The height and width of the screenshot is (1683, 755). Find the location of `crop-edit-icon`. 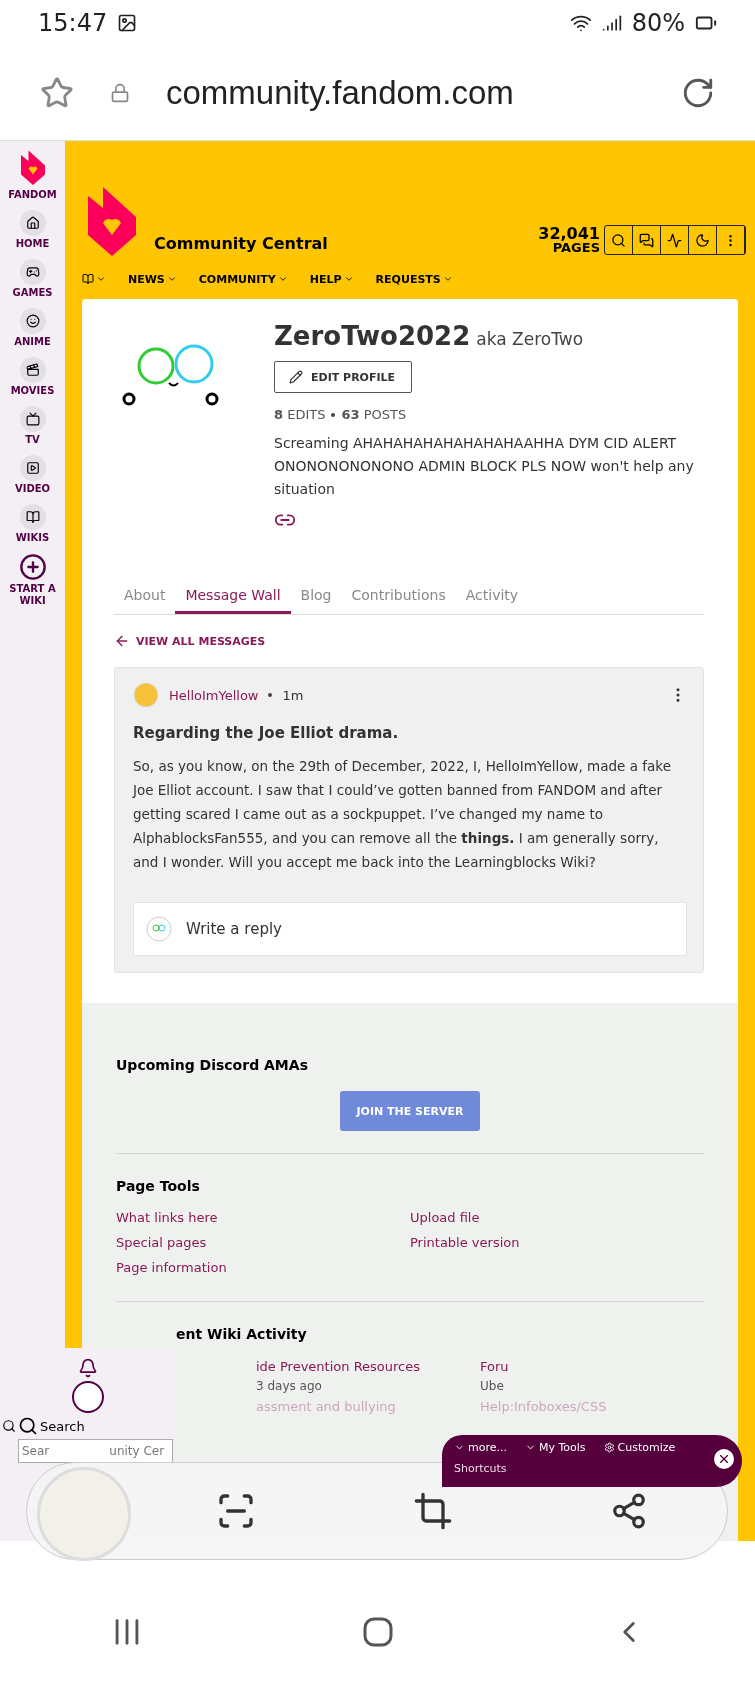

crop-edit-icon is located at coordinates (433, 1511).